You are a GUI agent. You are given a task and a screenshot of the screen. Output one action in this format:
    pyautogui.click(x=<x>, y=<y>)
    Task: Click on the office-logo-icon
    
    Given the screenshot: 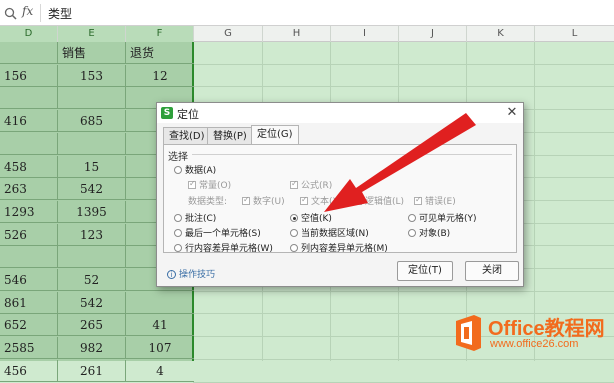 What is the action you would take?
    pyautogui.click(x=468, y=333)
    